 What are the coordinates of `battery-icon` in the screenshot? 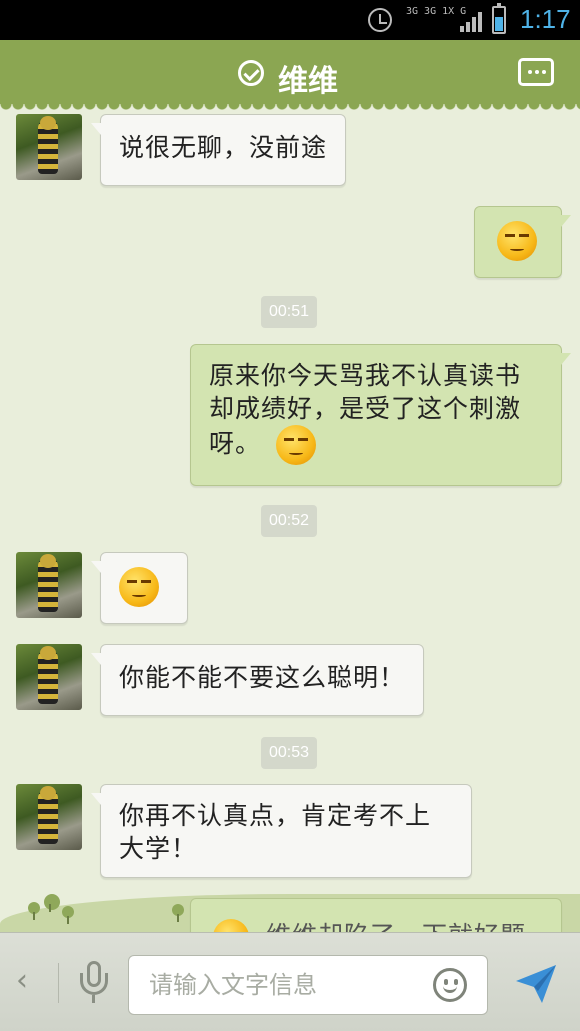 It's located at (499, 18).